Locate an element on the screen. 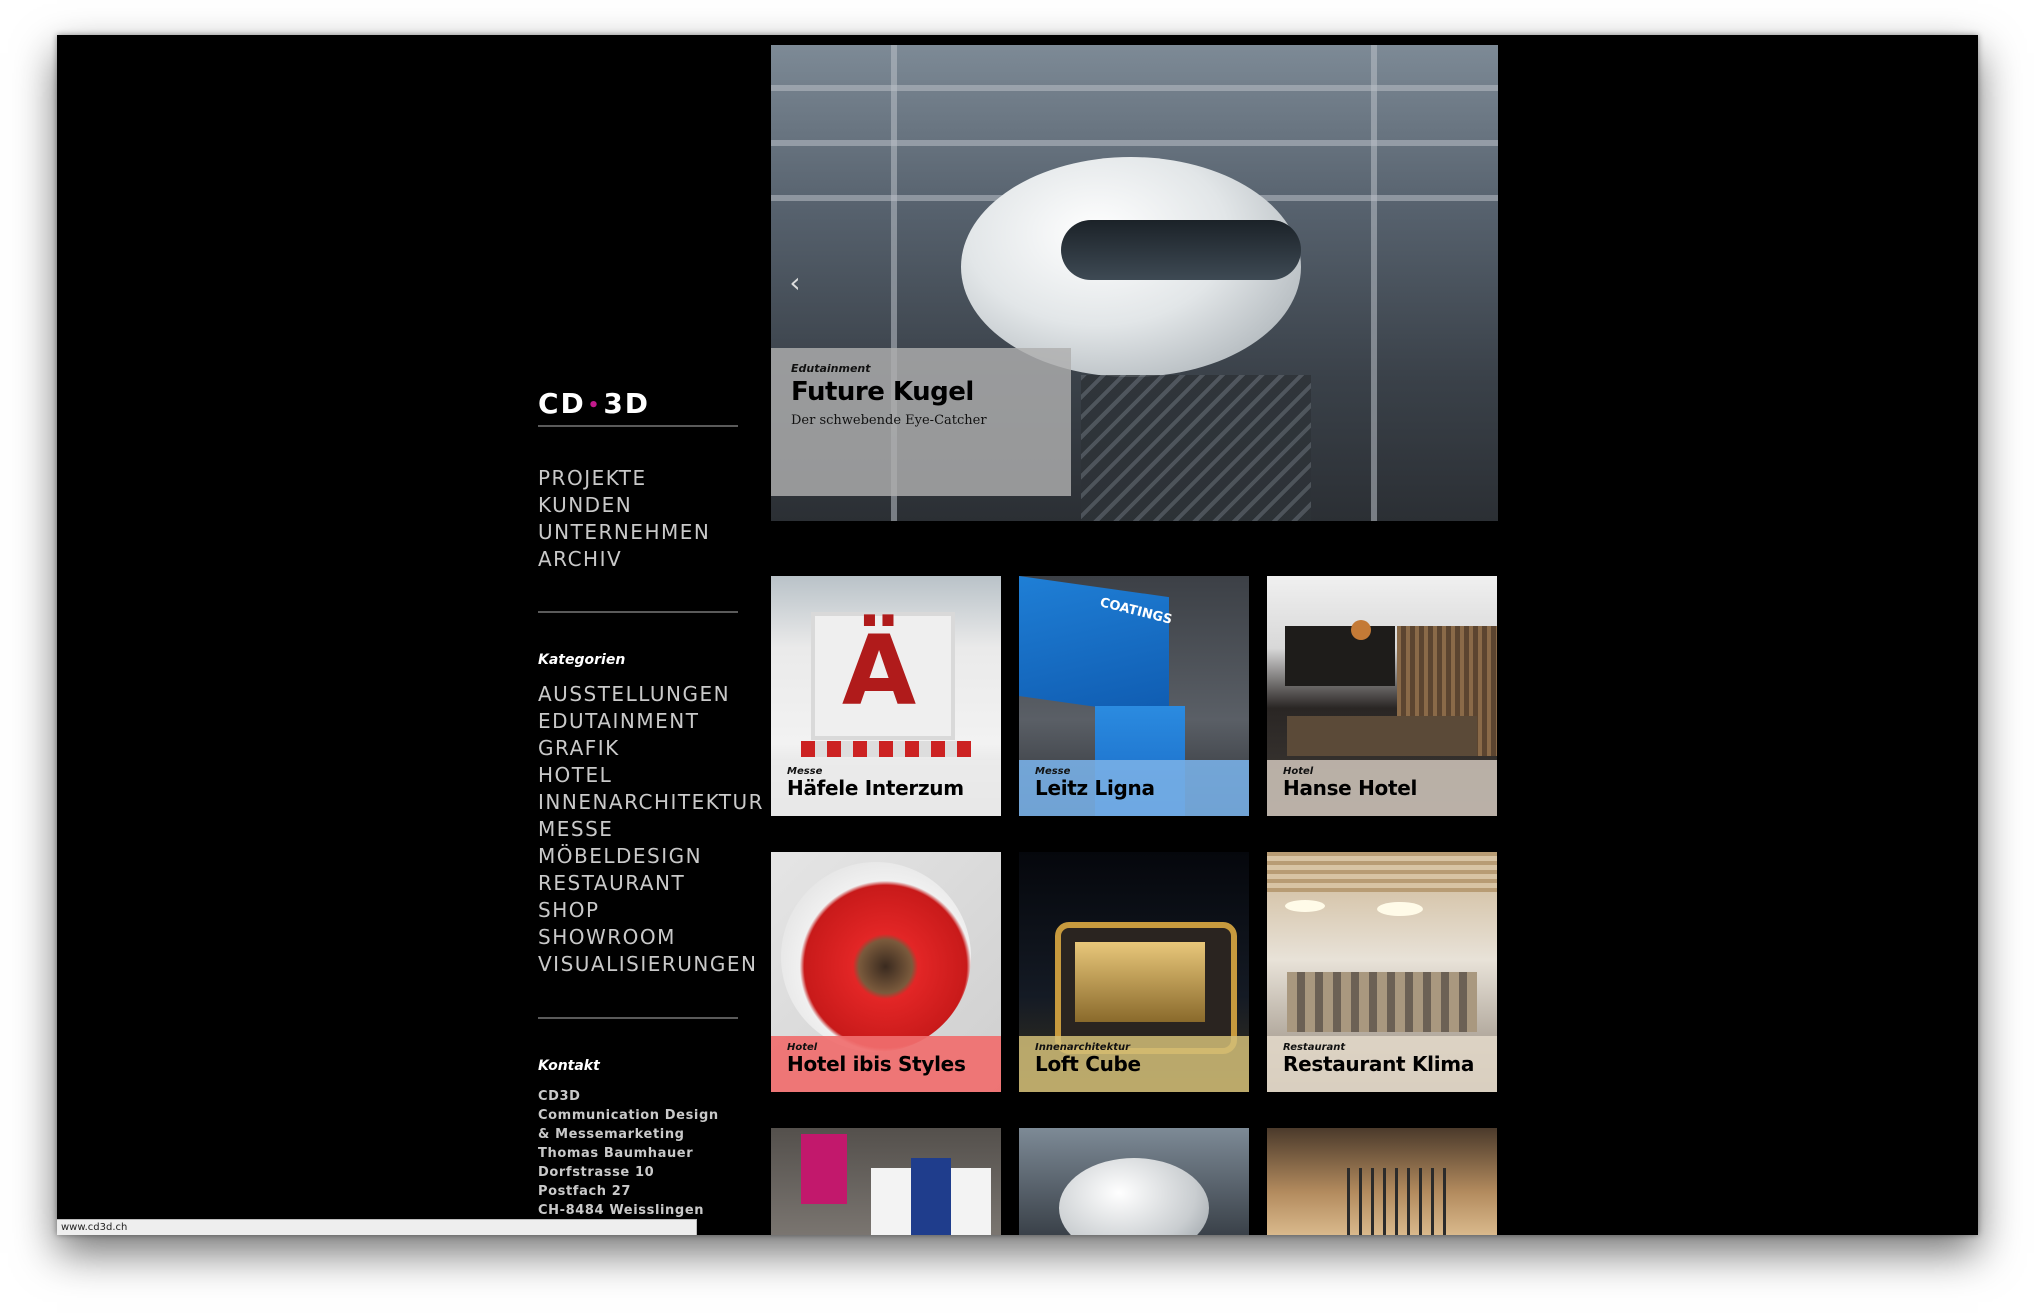 The height and width of the screenshot is (1314, 2034). contact-line: Thomas Baumhauer is located at coordinates (616, 1153).